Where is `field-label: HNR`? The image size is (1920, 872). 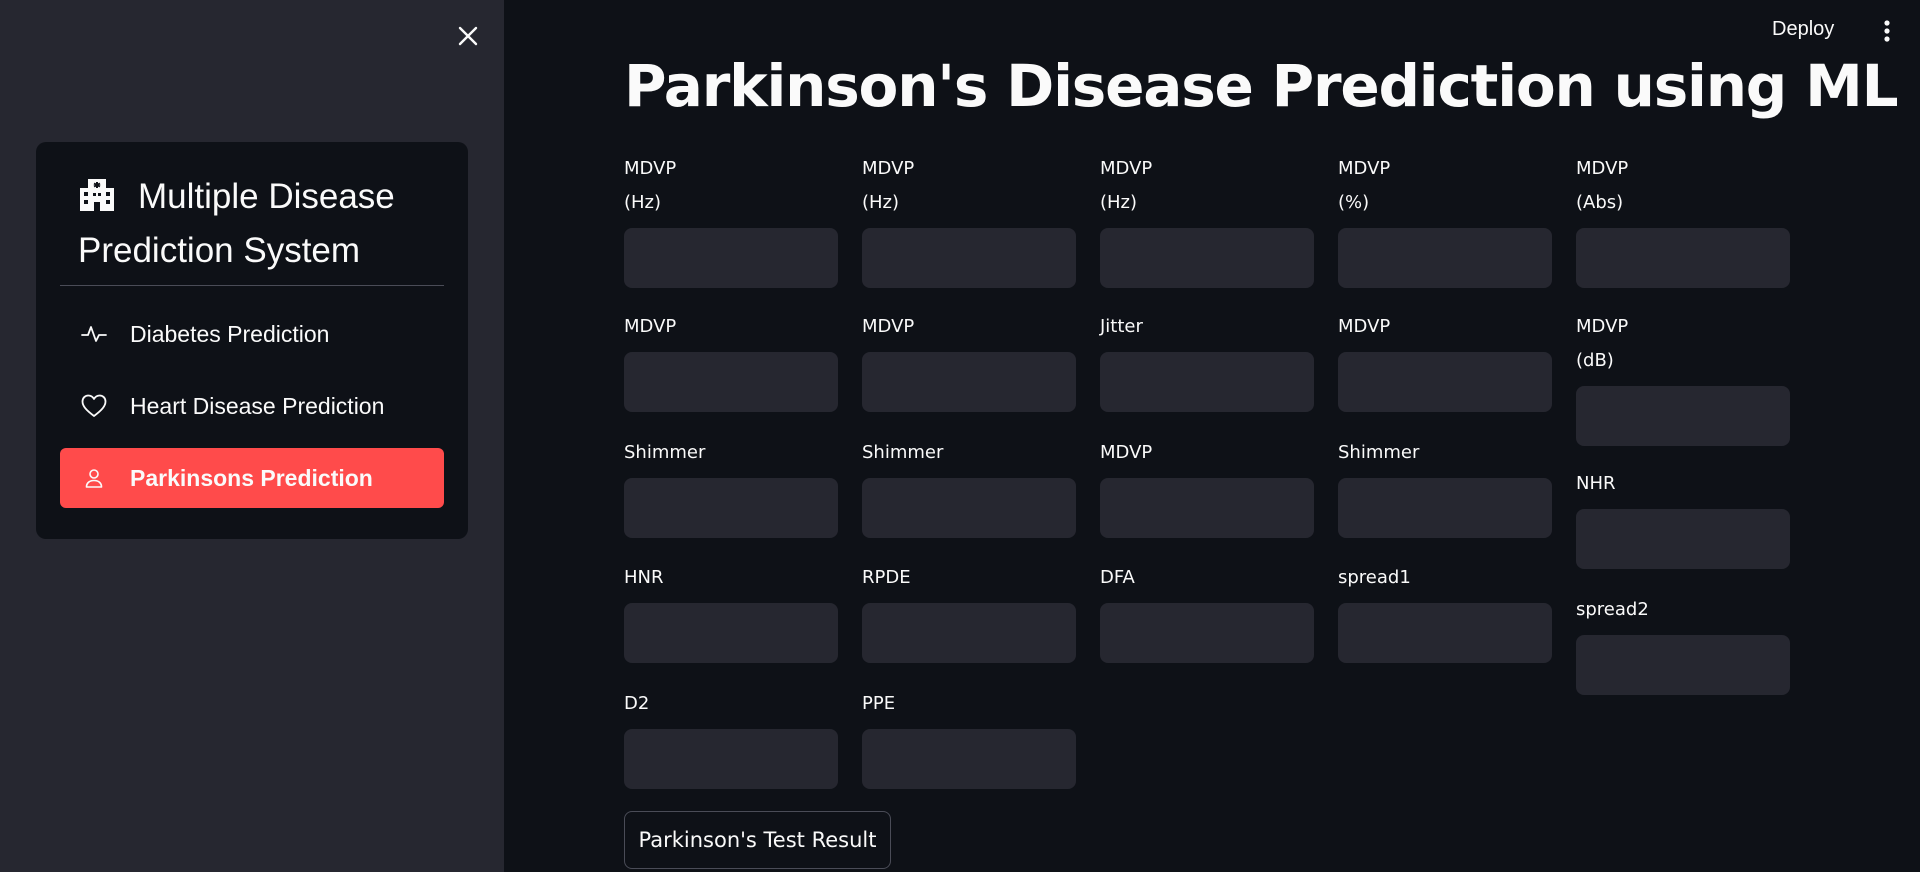
field-label: HNR is located at coordinates (644, 577).